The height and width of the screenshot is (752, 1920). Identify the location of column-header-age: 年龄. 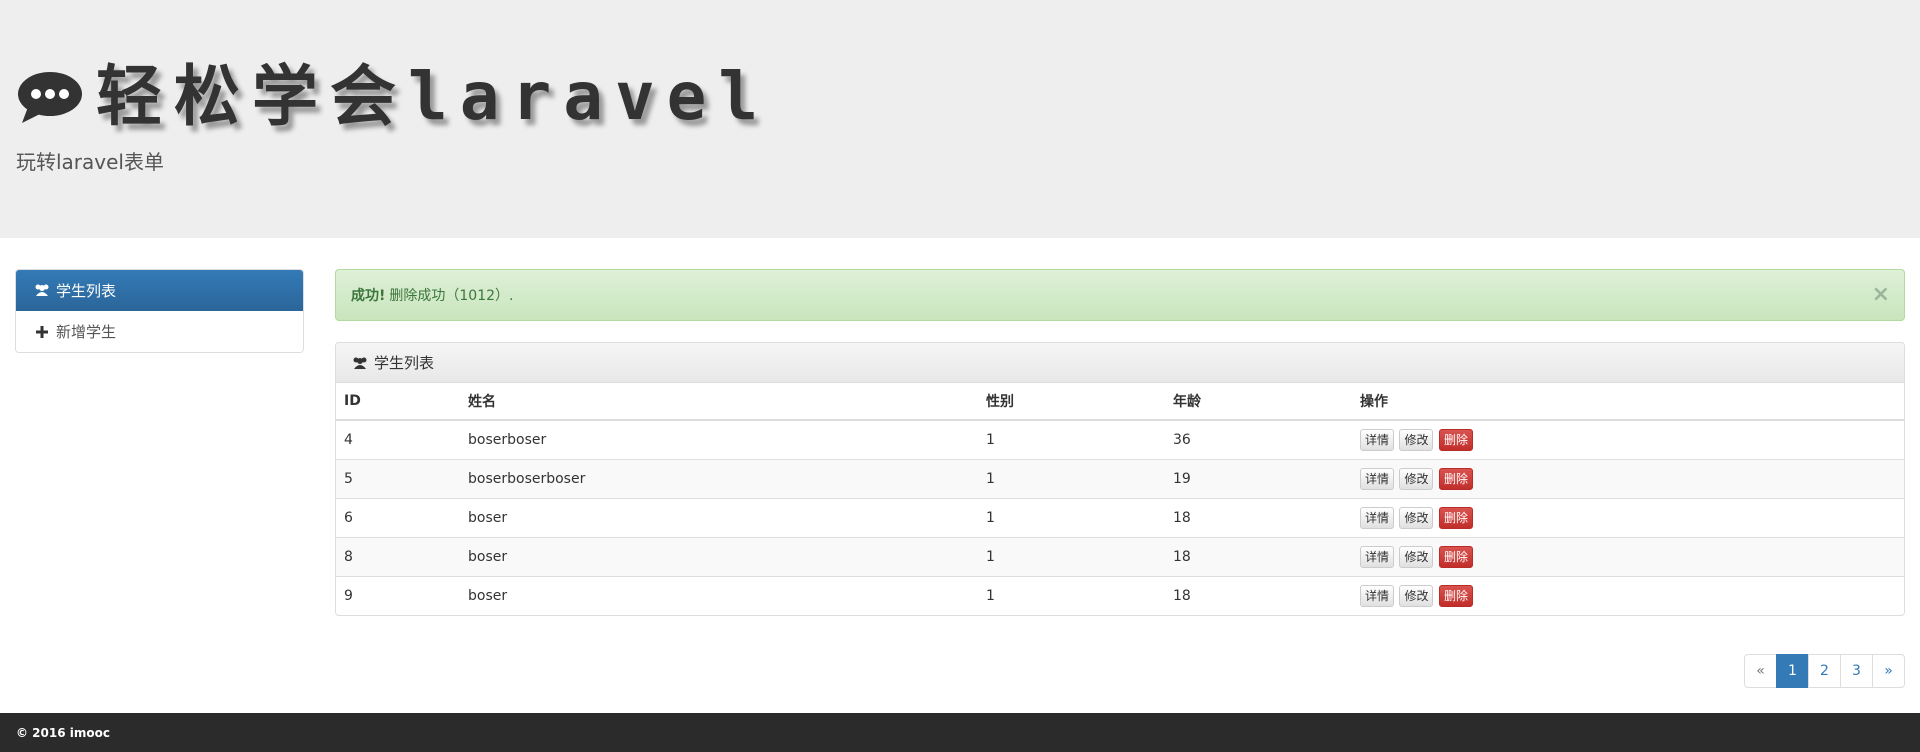
(1258, 402).